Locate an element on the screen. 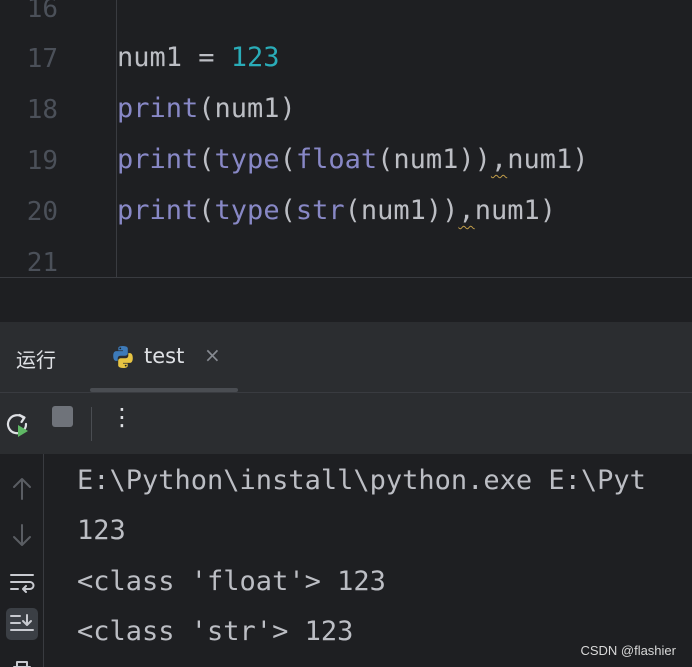  scroll-up-icon is located at coordinates (22, 488).